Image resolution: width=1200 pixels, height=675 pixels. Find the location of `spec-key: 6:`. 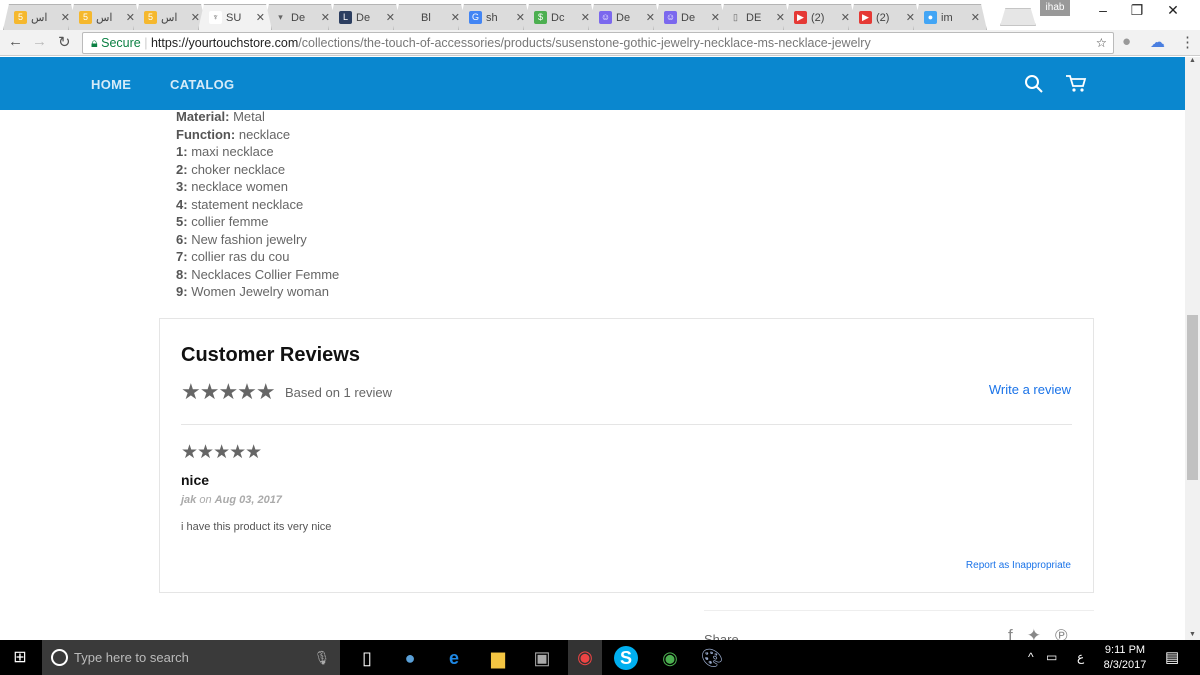

spec-key: 6: is located at coordinates (182, 239).